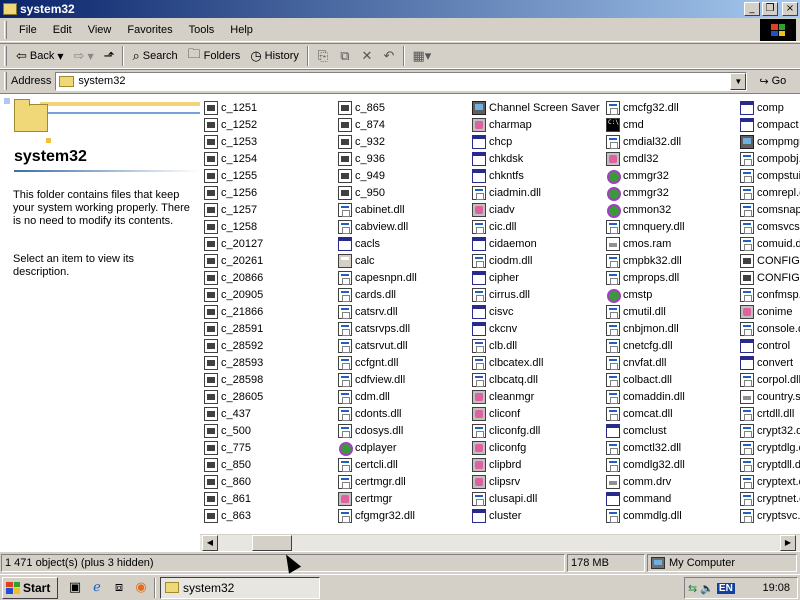  I want to click on file-item: c_1257, so click(231, 209).